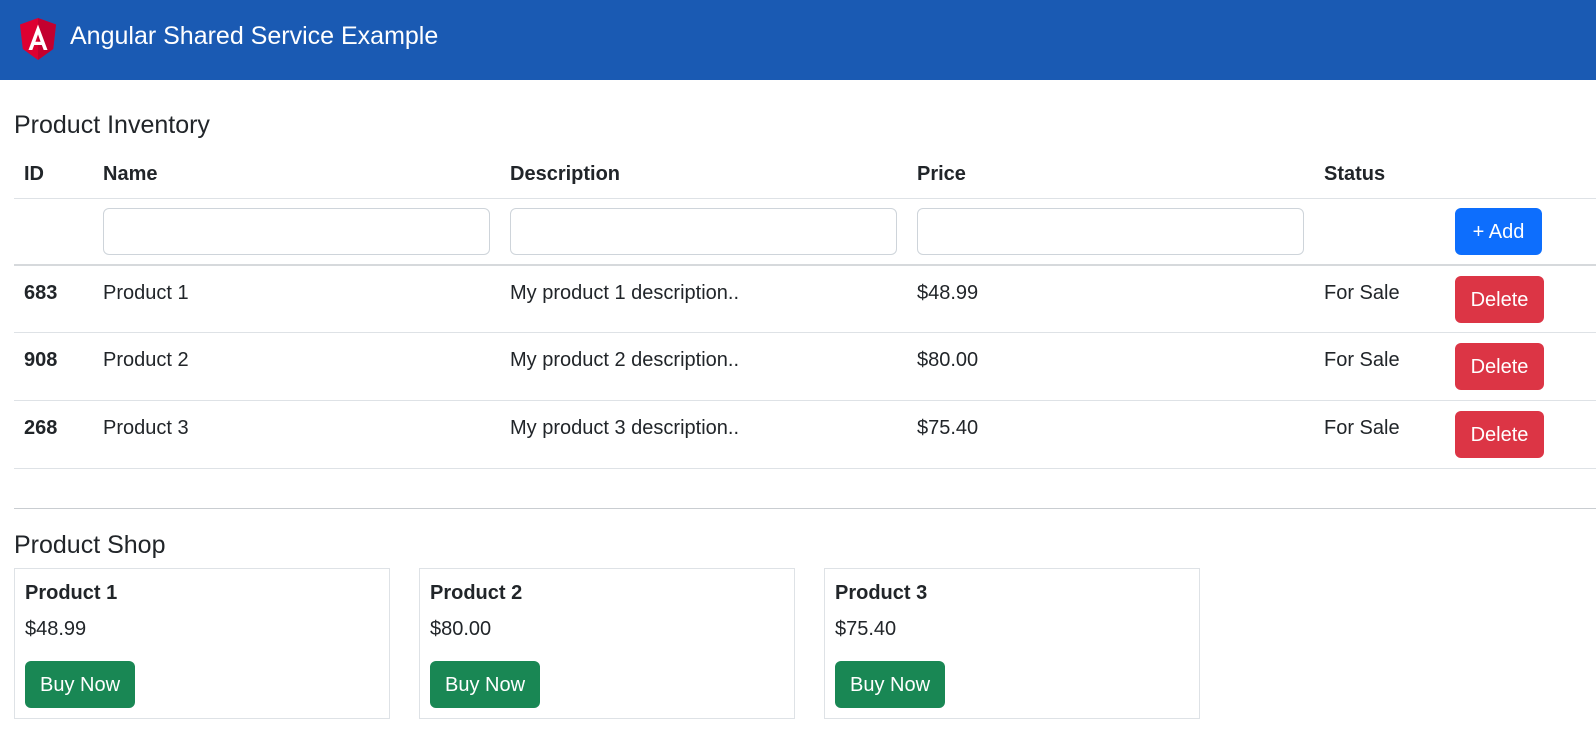 This screenshot has height=754, width=1596. What do you see at coordinates (146, 360) in the screenshot?
I see `row-2-name: Product 2` at bounding box center [146, 360].